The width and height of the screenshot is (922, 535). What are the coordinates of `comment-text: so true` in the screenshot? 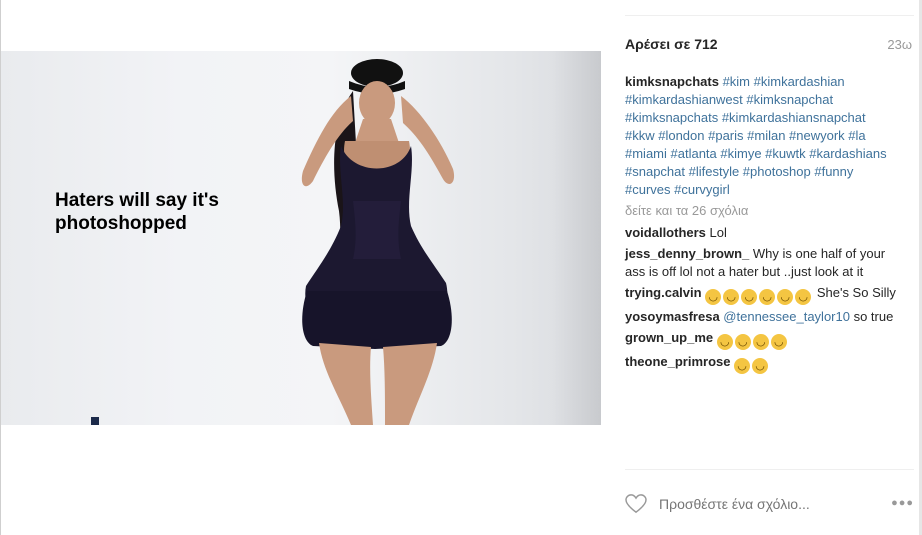 It's located at (873, 316).